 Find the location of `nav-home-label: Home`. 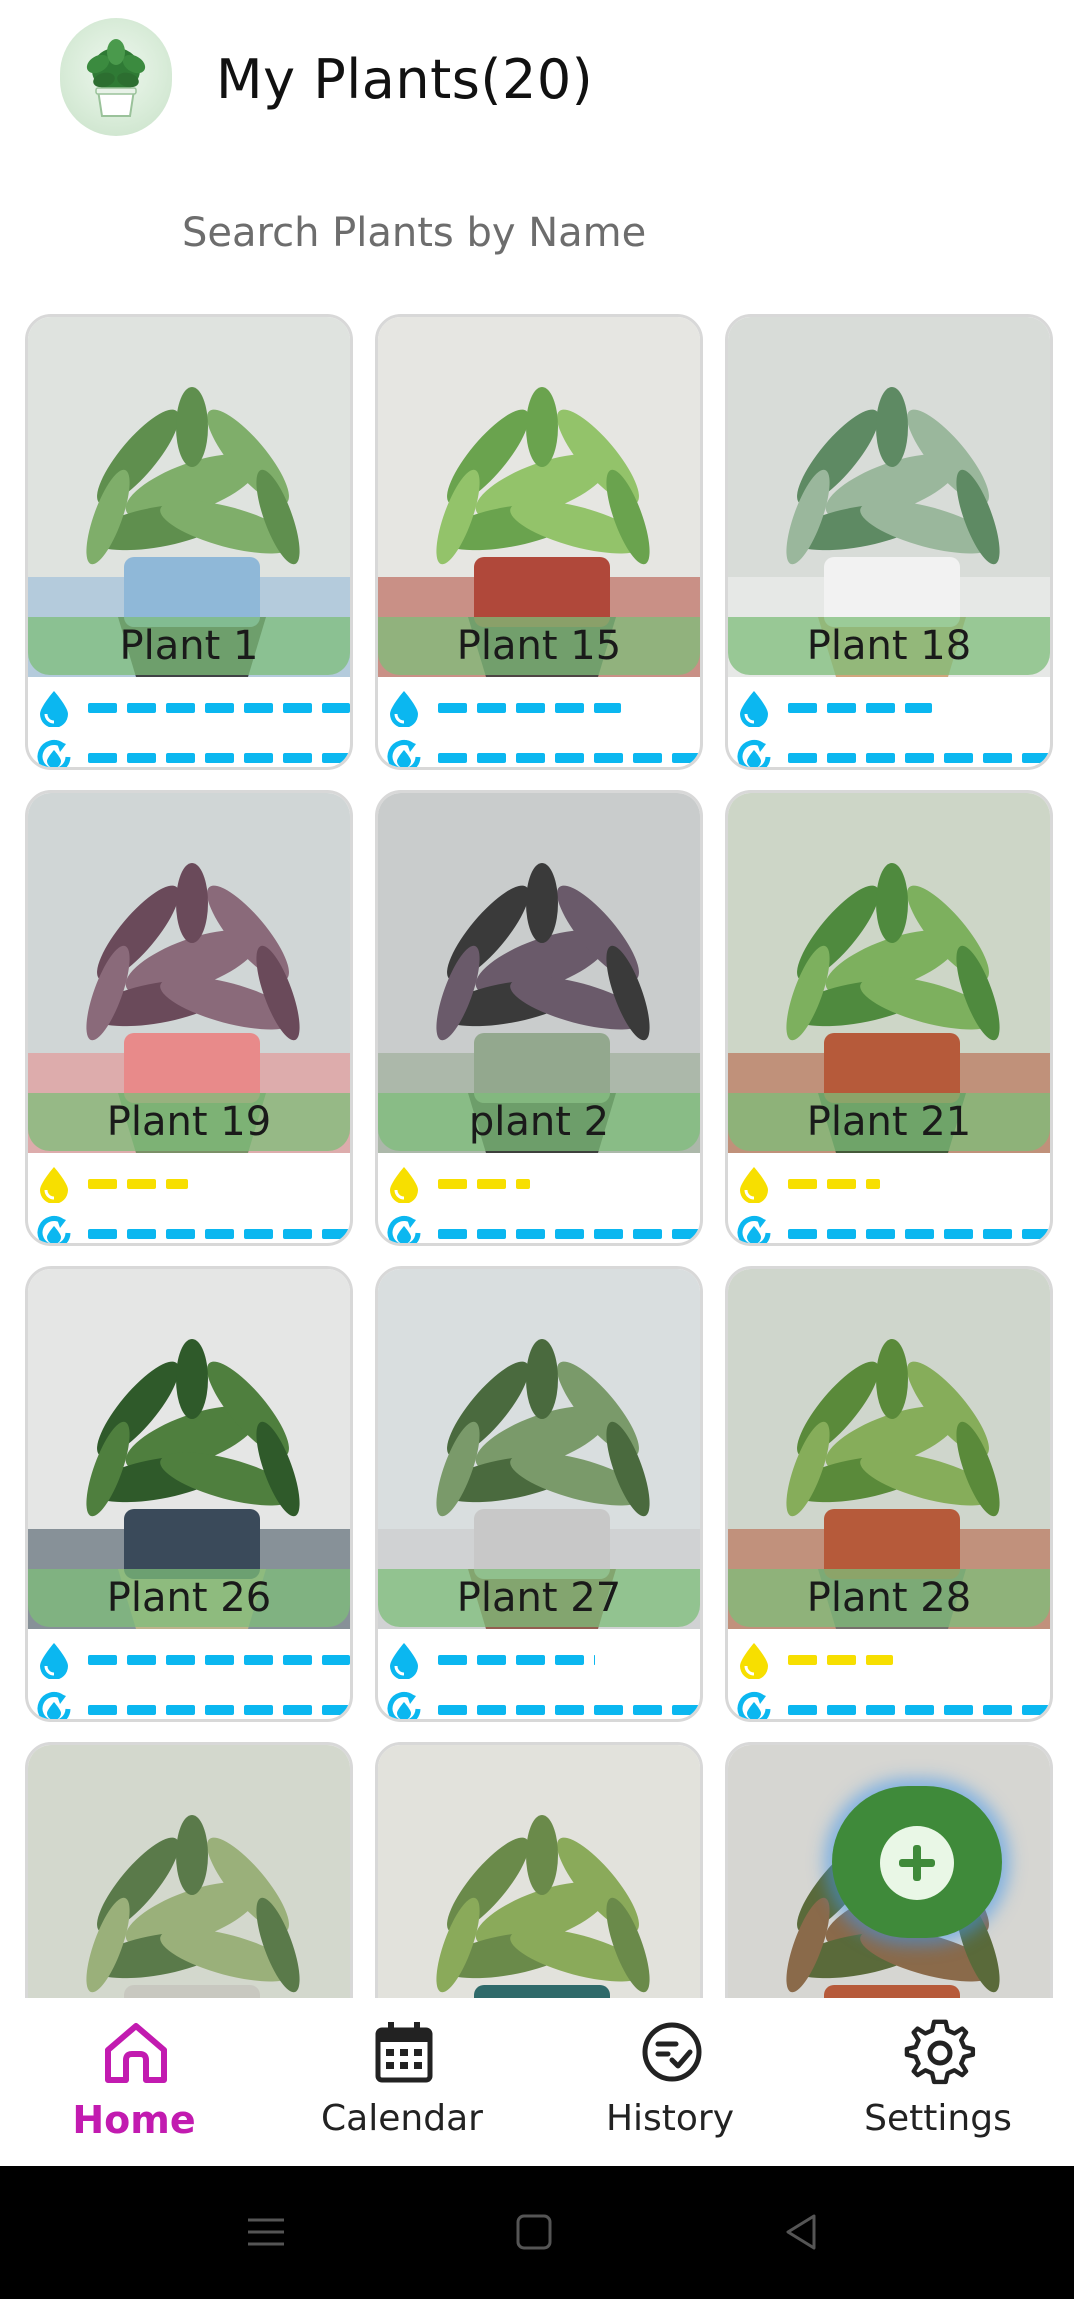

nav-home-label: Home is located at coordinates (134, 2120).